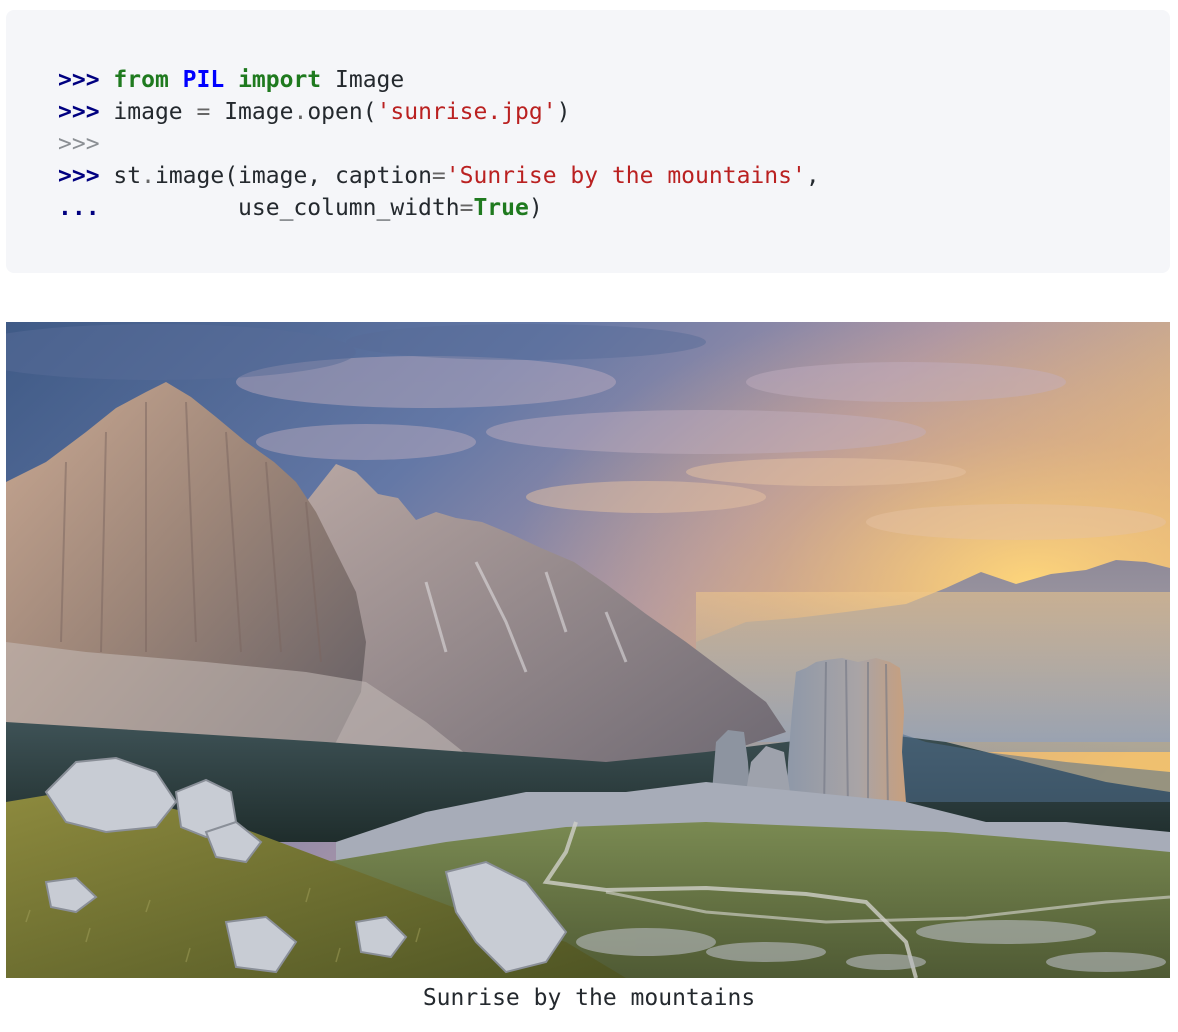  Describe the element at coordinates (812, 176) in the screenshot. I see `code-token: ,` at that location.